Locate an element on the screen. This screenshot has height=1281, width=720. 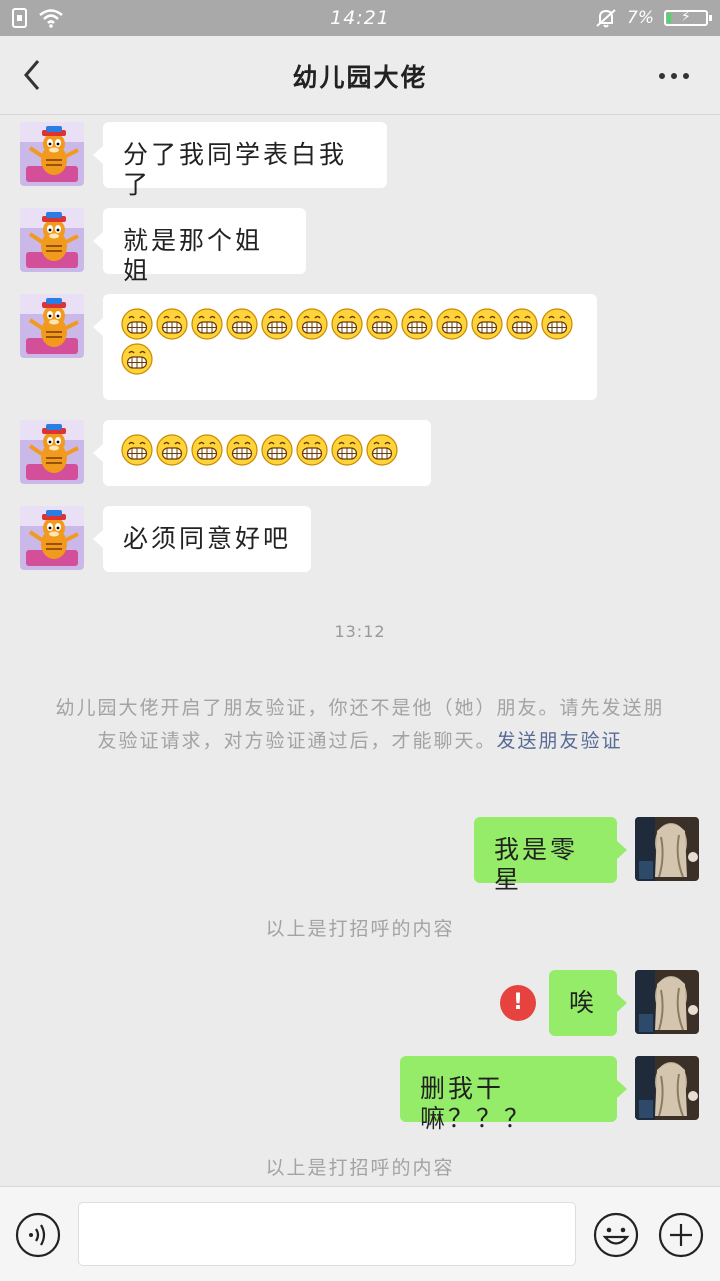
message-bubble: 必须同意好吧 is located at coordinates (202, 539).